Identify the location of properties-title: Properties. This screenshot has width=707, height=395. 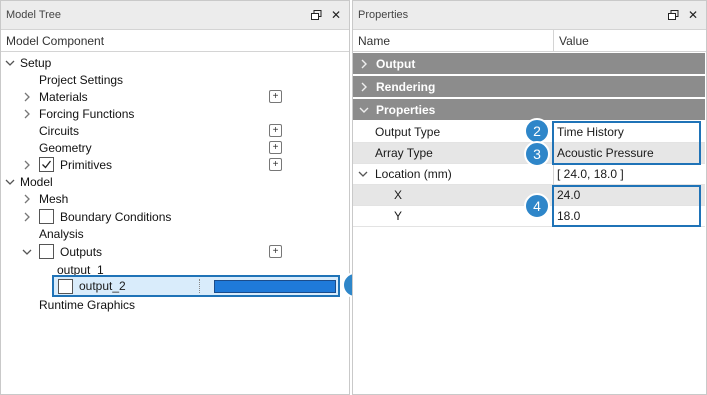
(383, 15).